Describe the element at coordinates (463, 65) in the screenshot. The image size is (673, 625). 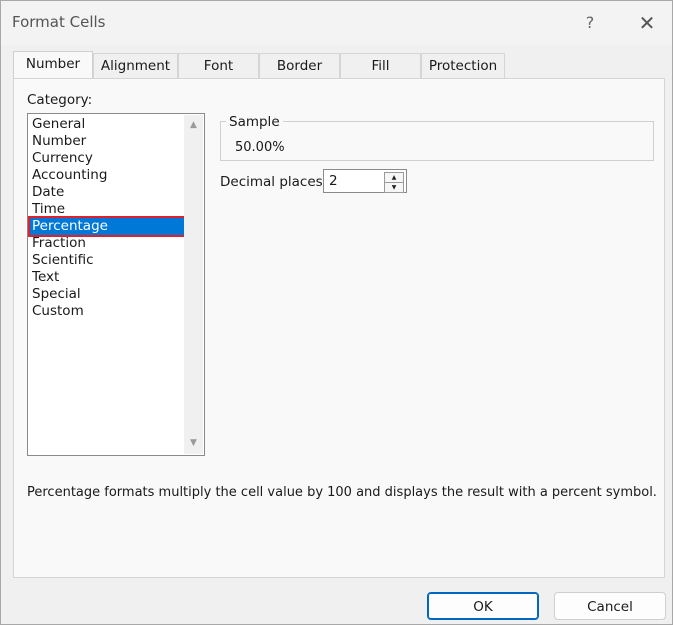
I see `tab-protection: Protection` at that location.